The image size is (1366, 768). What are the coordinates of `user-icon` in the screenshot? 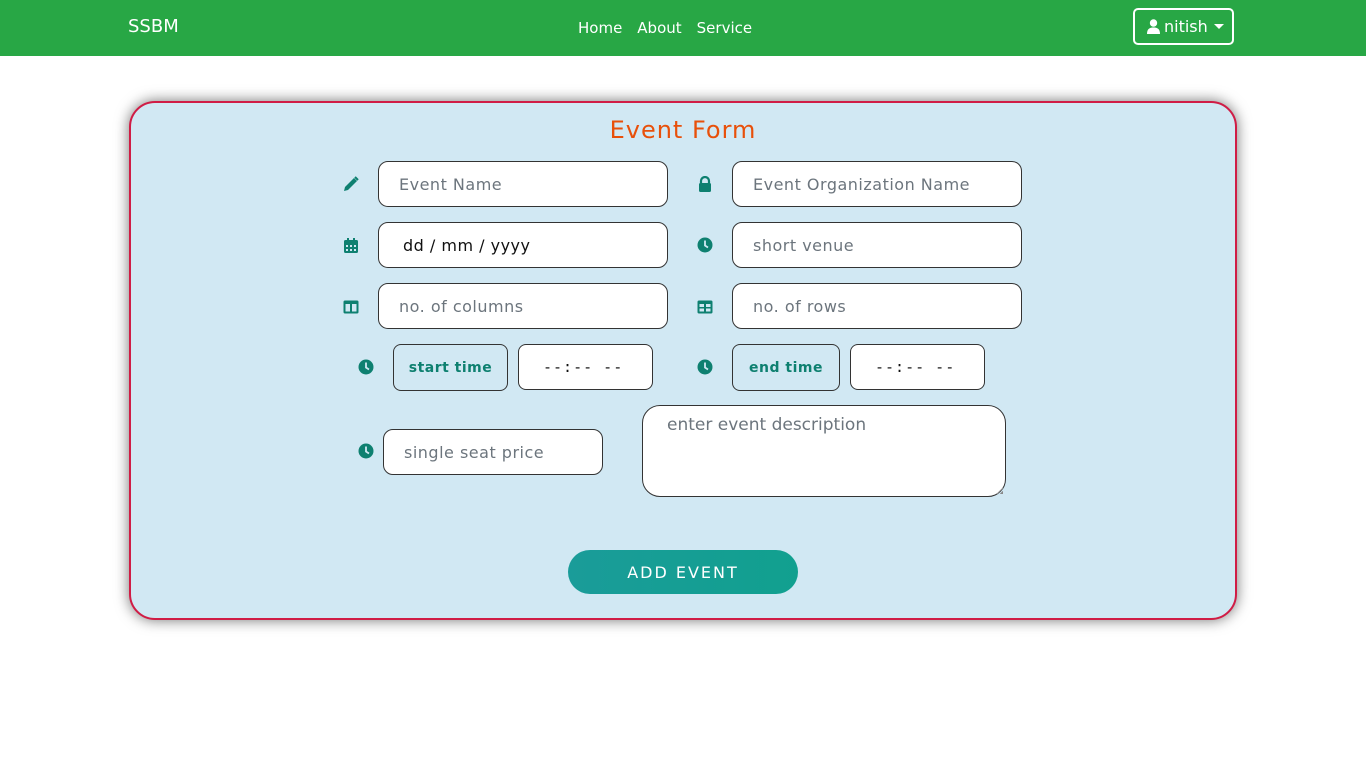 It's located at (1153, 26).